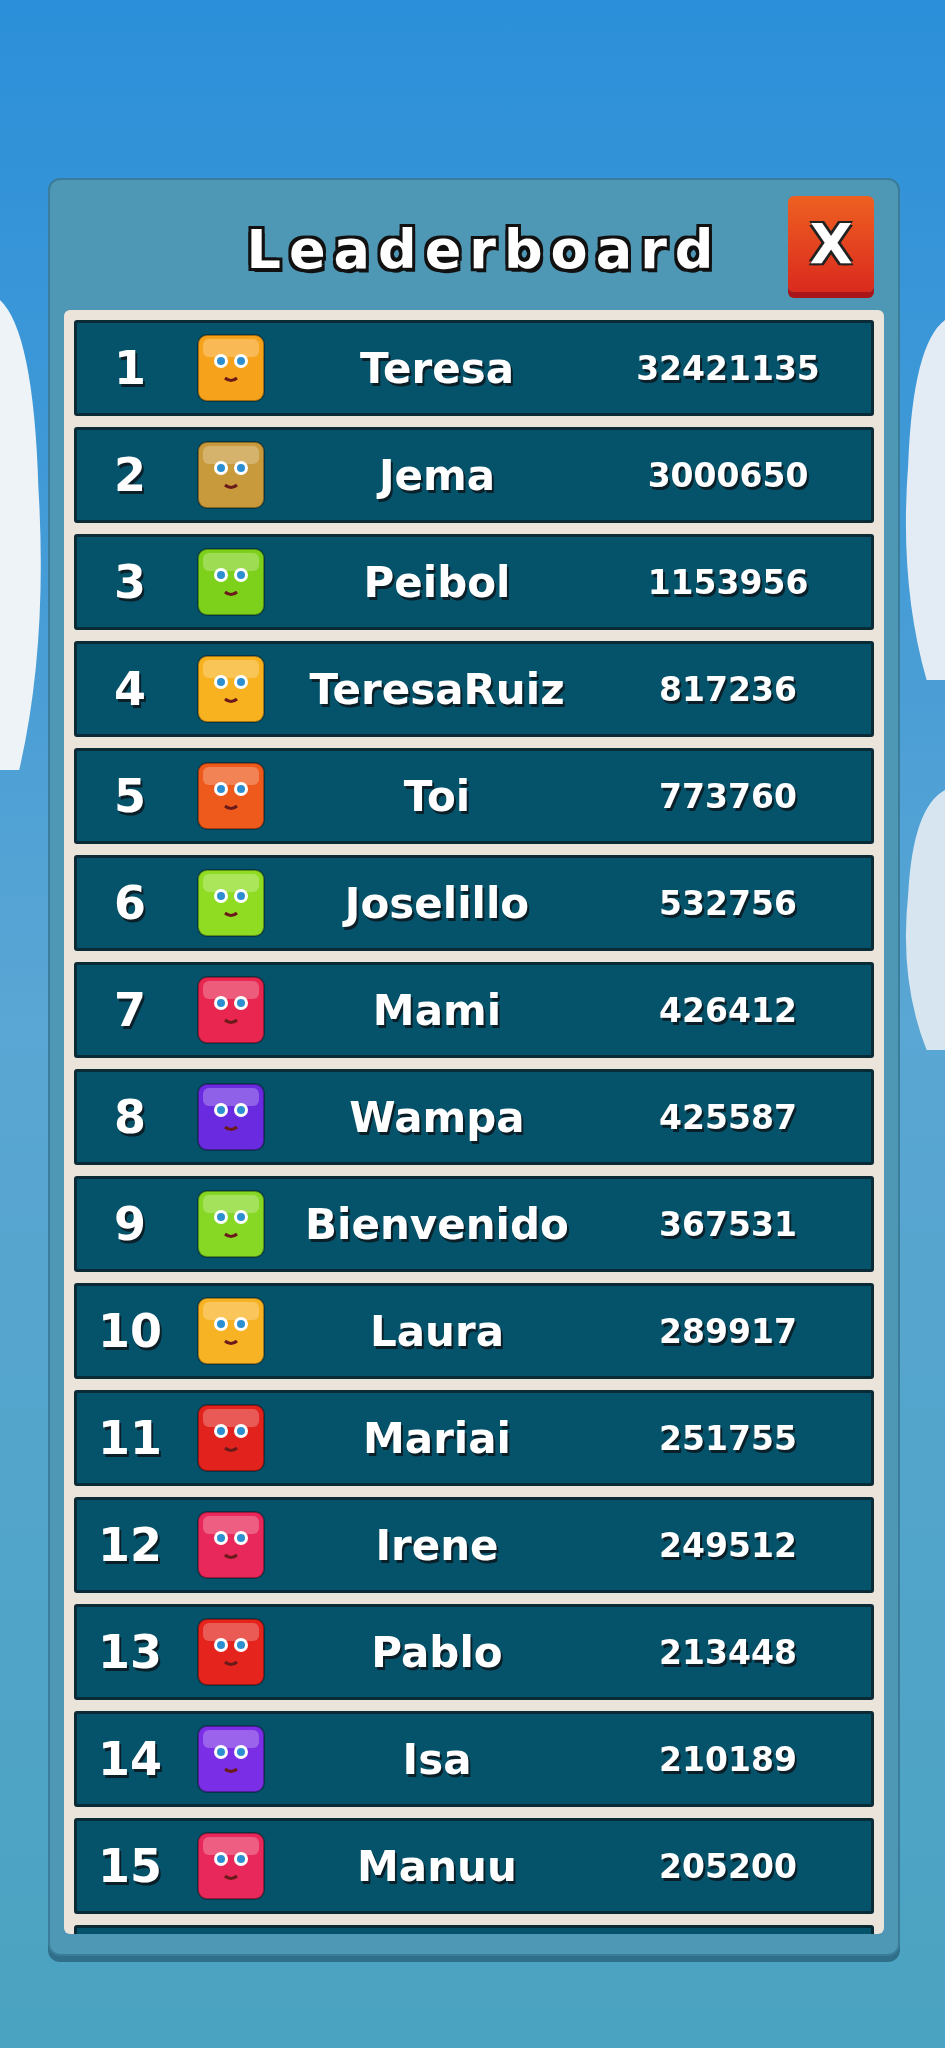 Image resolution: width=945 pixels, height=2048 pixels. What do you see at coordinates (728, 1010) in the screenshot?
I see `player-score: 426412` at bounding box center [728, 1010].